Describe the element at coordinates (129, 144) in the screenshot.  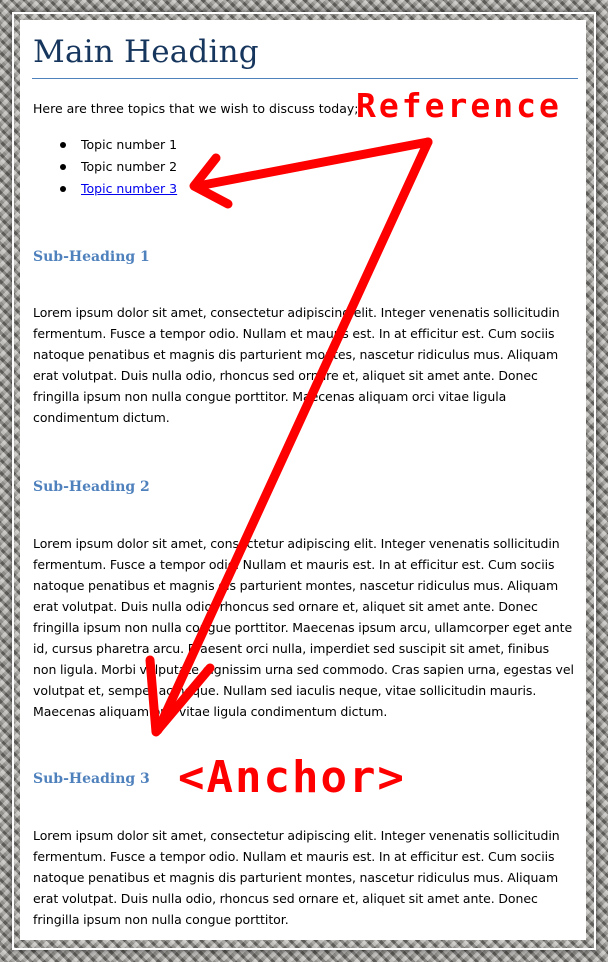
I see `topic-label: Topic number 1` at that location.